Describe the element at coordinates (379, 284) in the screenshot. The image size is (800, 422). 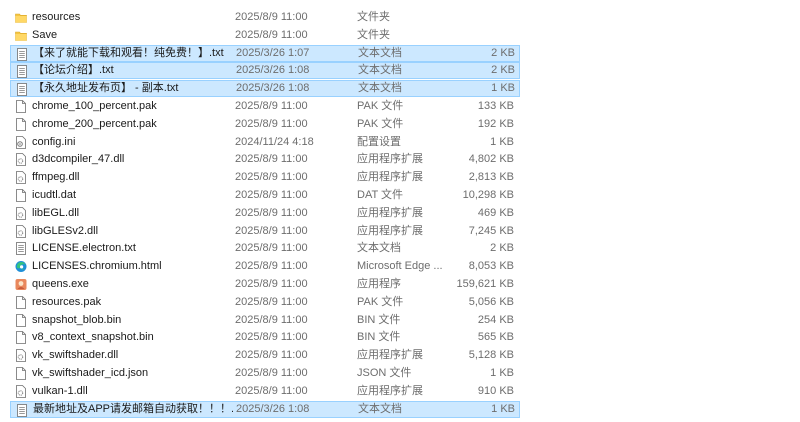
I see `file-type: 应用程序` at that location.